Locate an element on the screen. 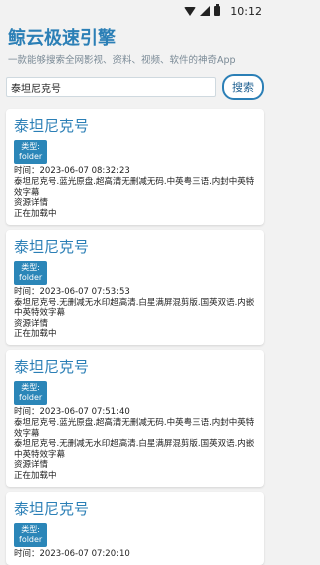  status-bar: 10:12 is located at coordinates (135, 11).